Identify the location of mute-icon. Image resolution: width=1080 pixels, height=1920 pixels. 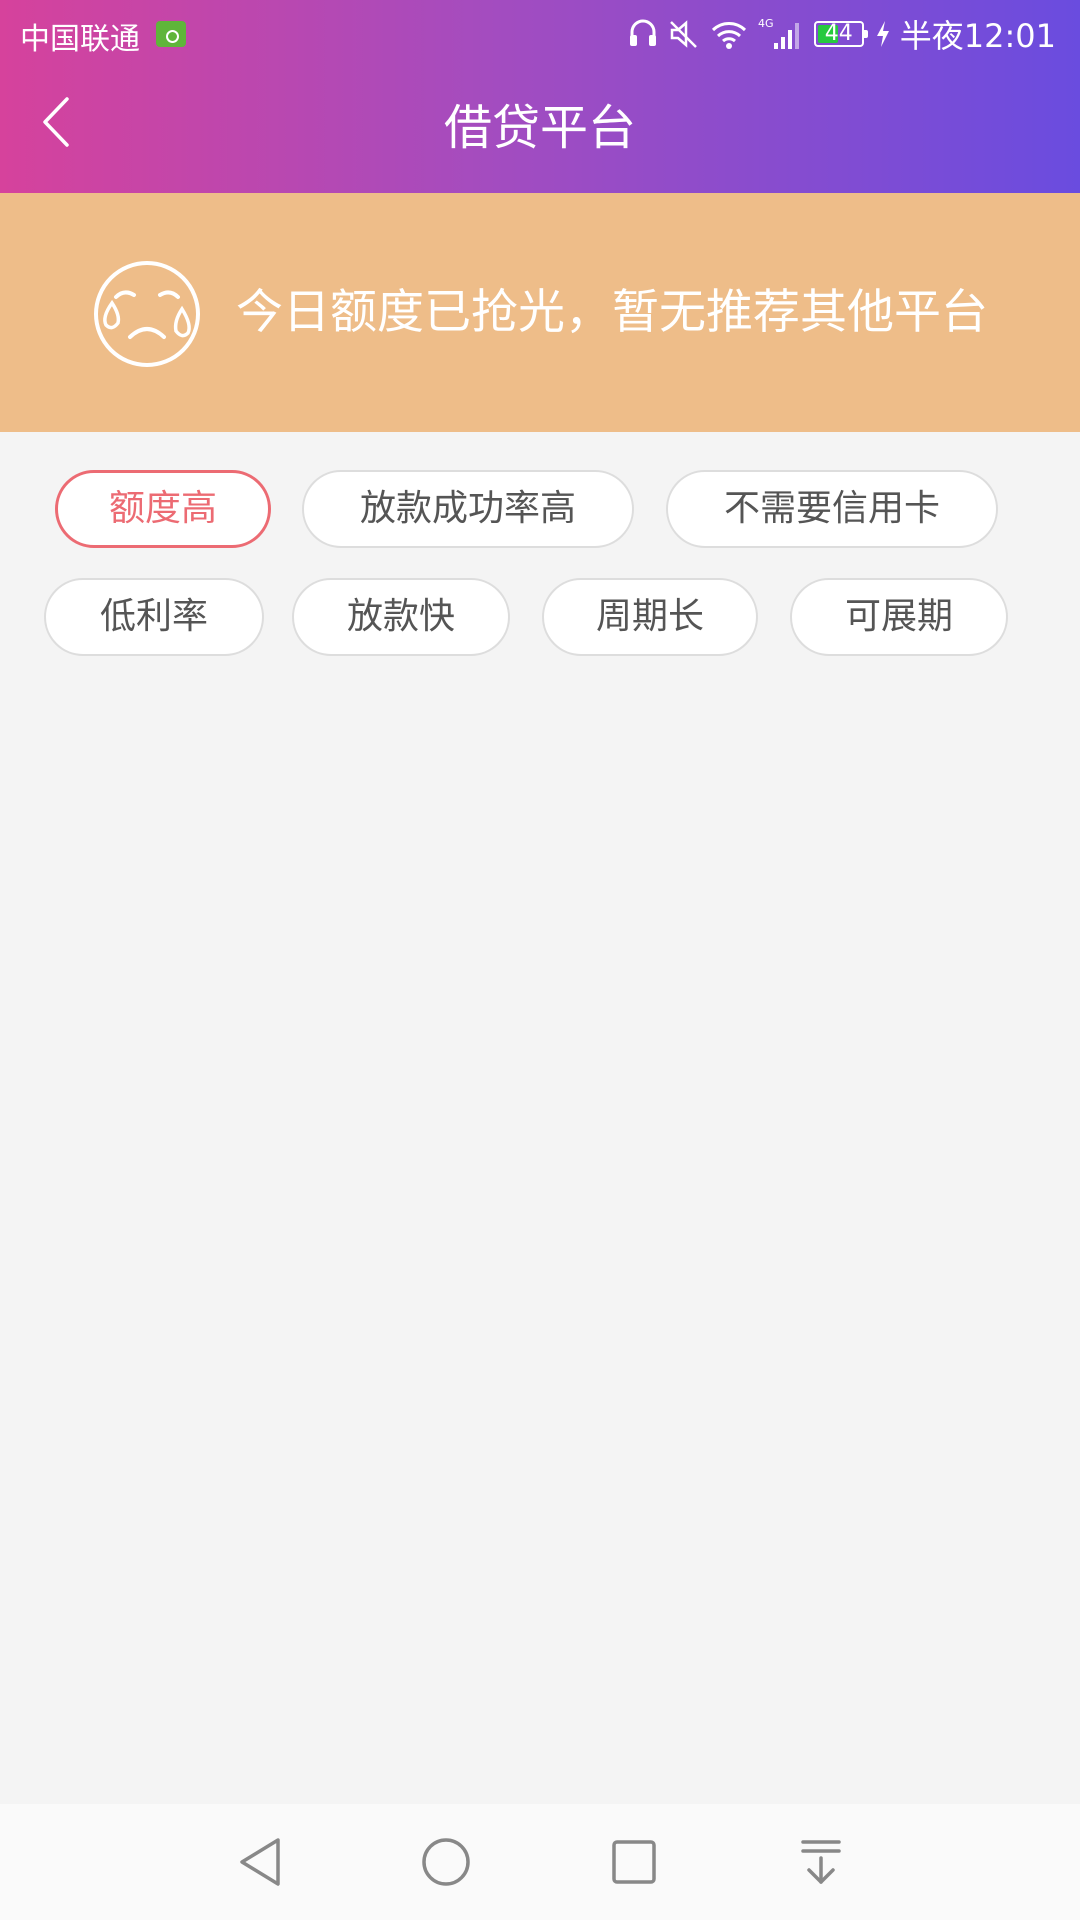
(683, 34).